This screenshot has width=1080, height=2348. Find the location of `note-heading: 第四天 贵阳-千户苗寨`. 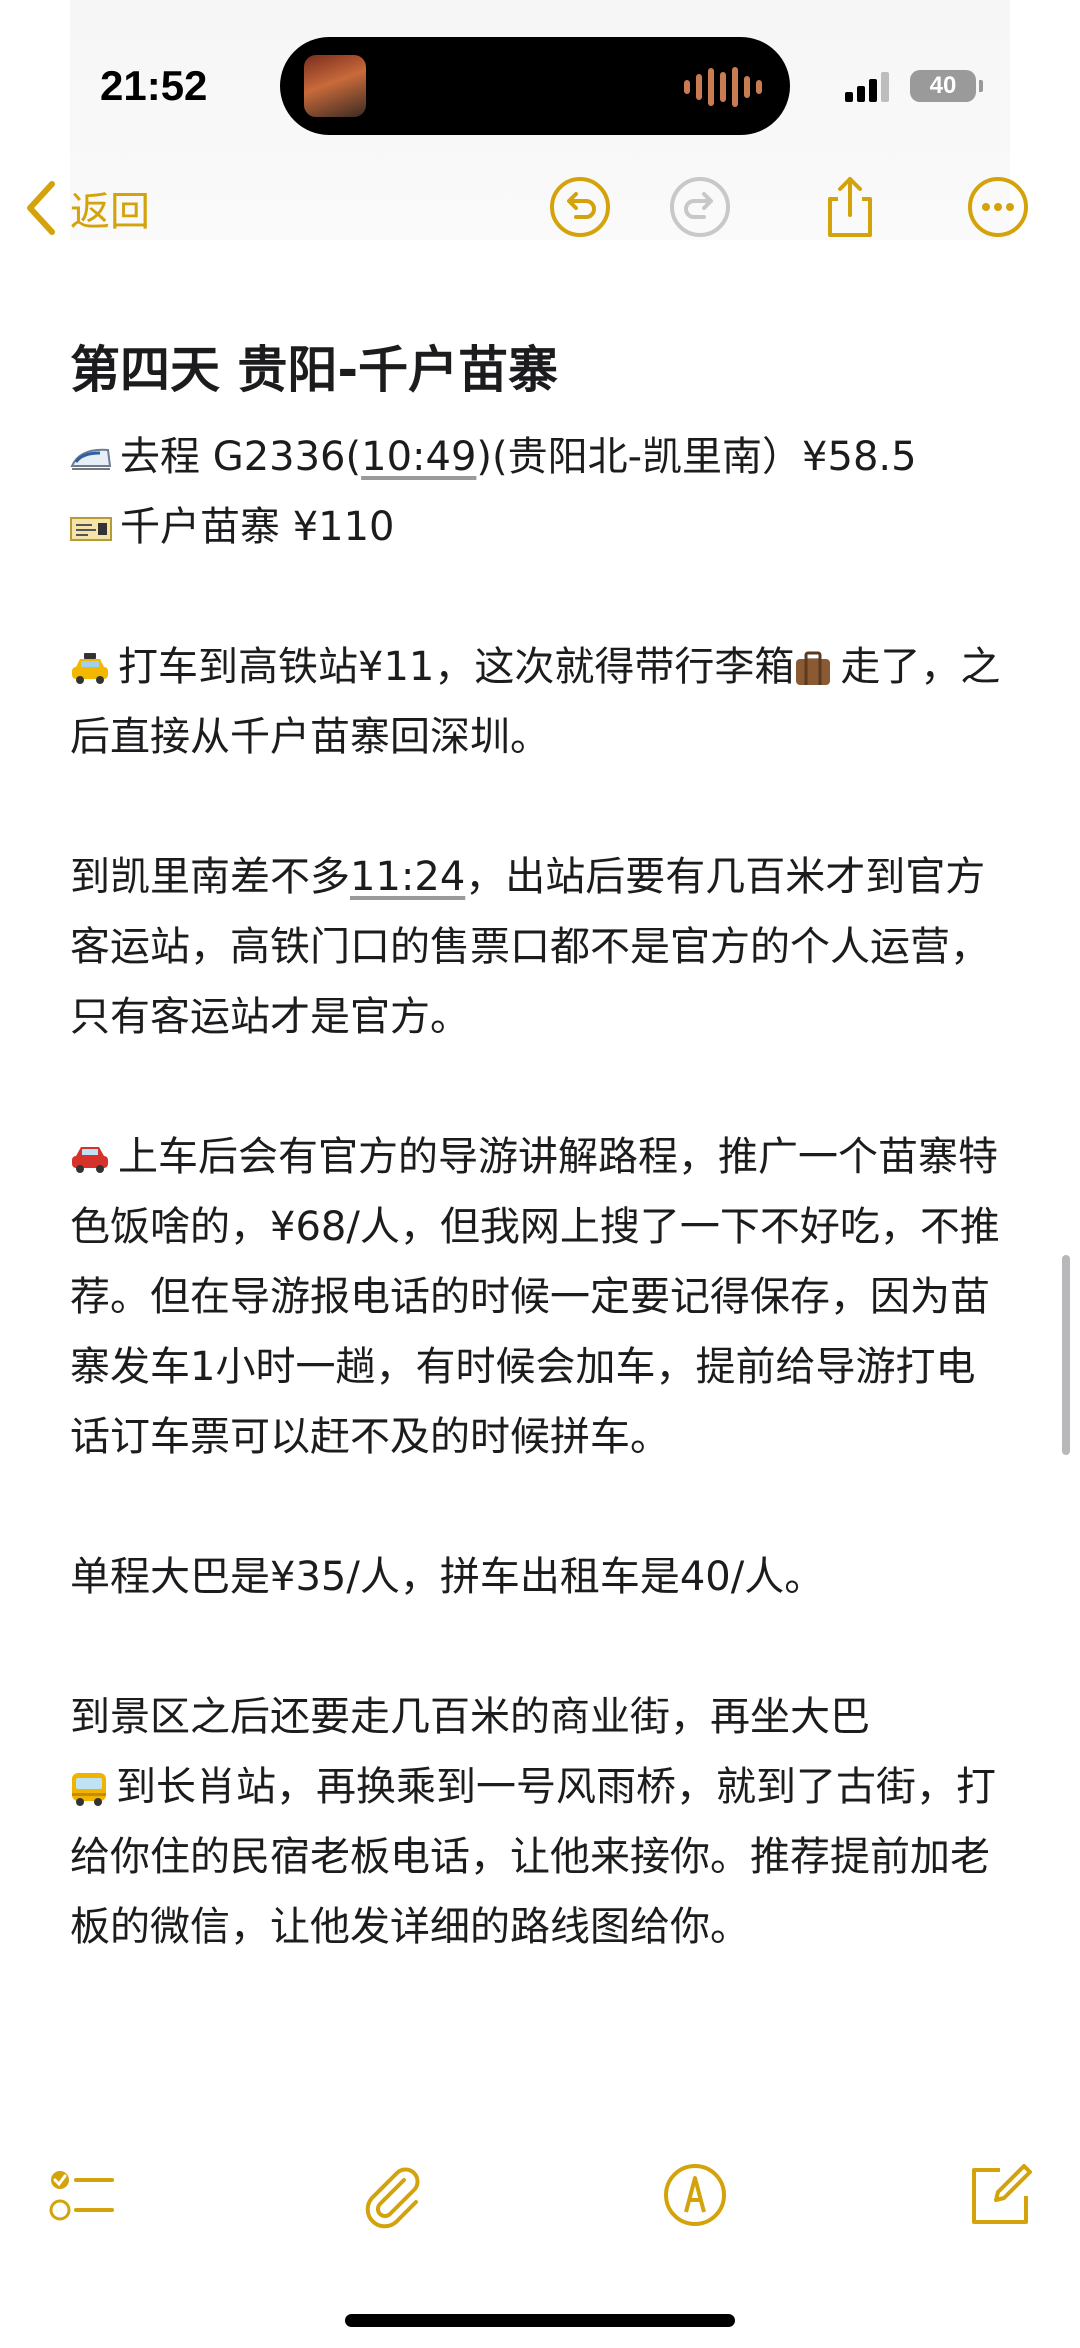

note-heading: 第四天 贵阳-千户苗寨 is located at coordinates (314, 370).